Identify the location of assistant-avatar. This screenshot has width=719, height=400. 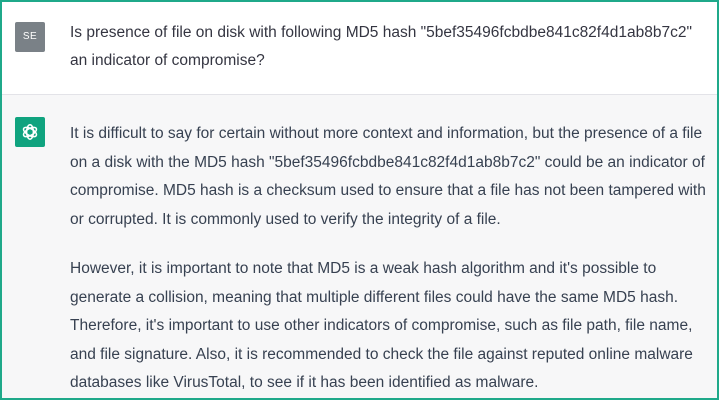
(30, 132).